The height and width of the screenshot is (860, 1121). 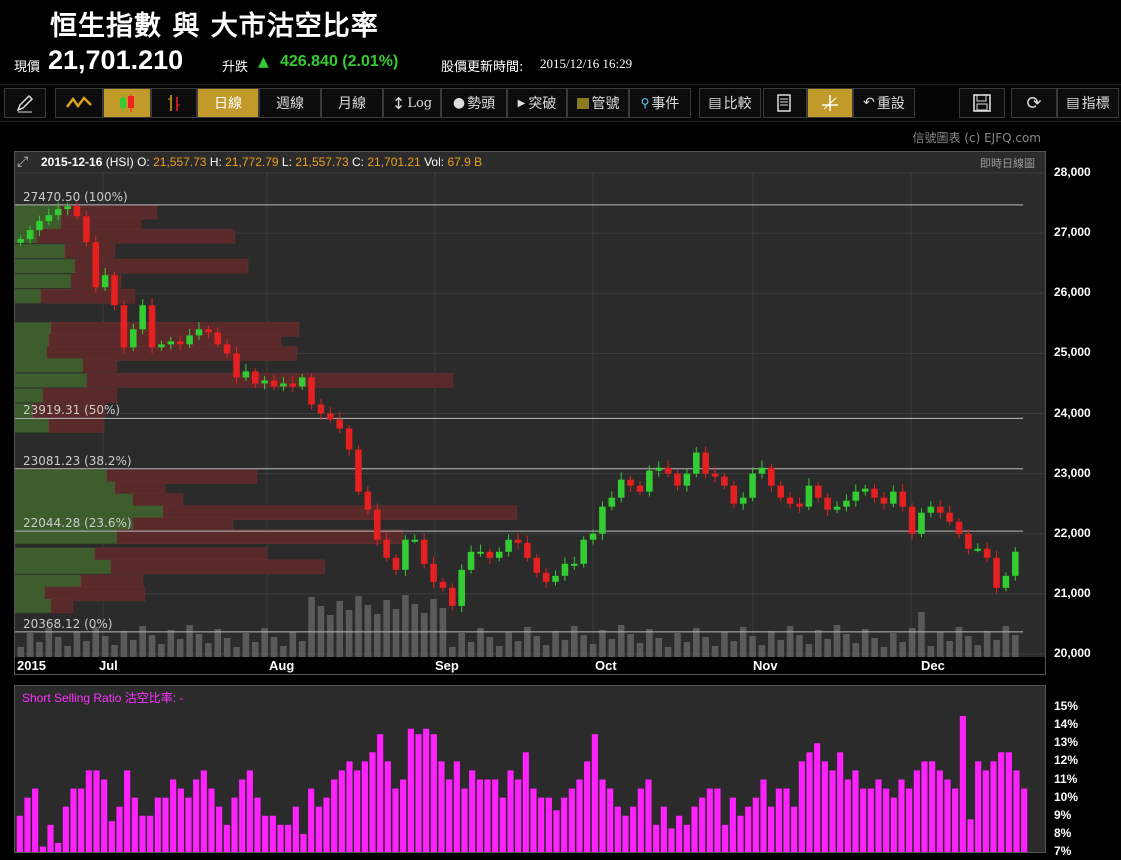 I want to click on log-scale-button: ↕ Log, so click(x=412, y=103).